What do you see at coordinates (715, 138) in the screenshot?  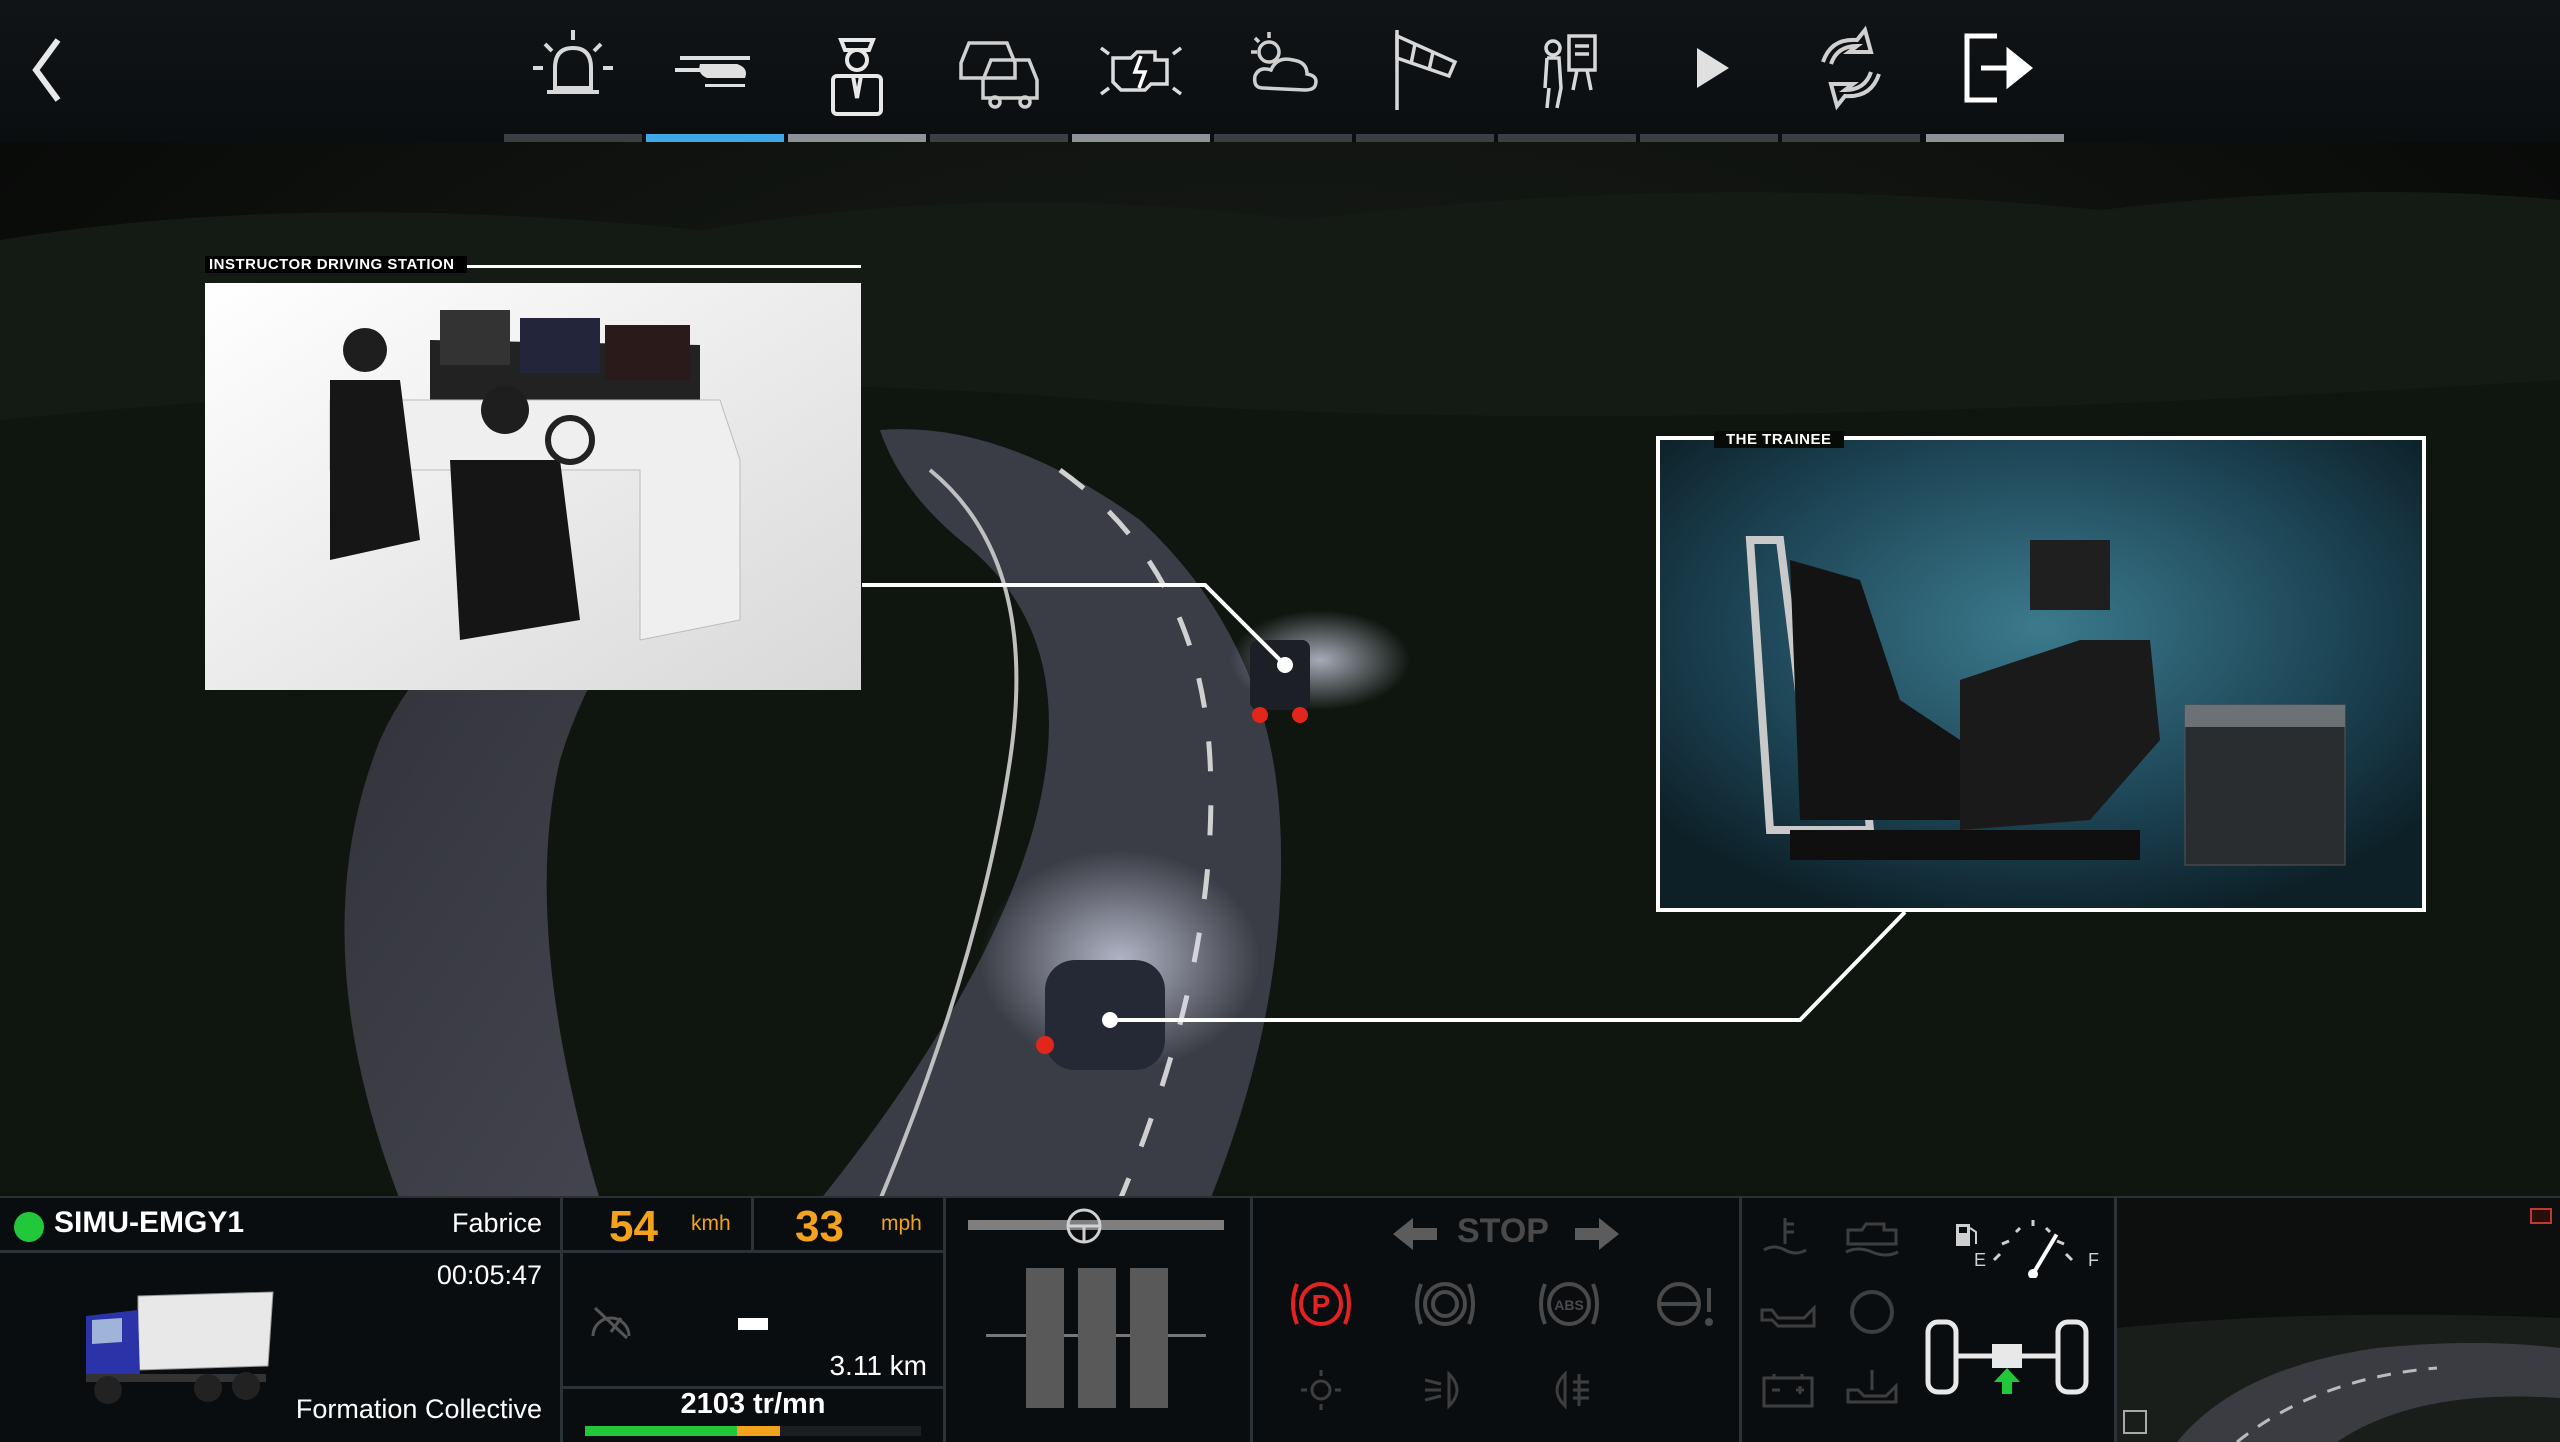 I see `tool-helicopter-indicator` at bounding box center [715, 138].